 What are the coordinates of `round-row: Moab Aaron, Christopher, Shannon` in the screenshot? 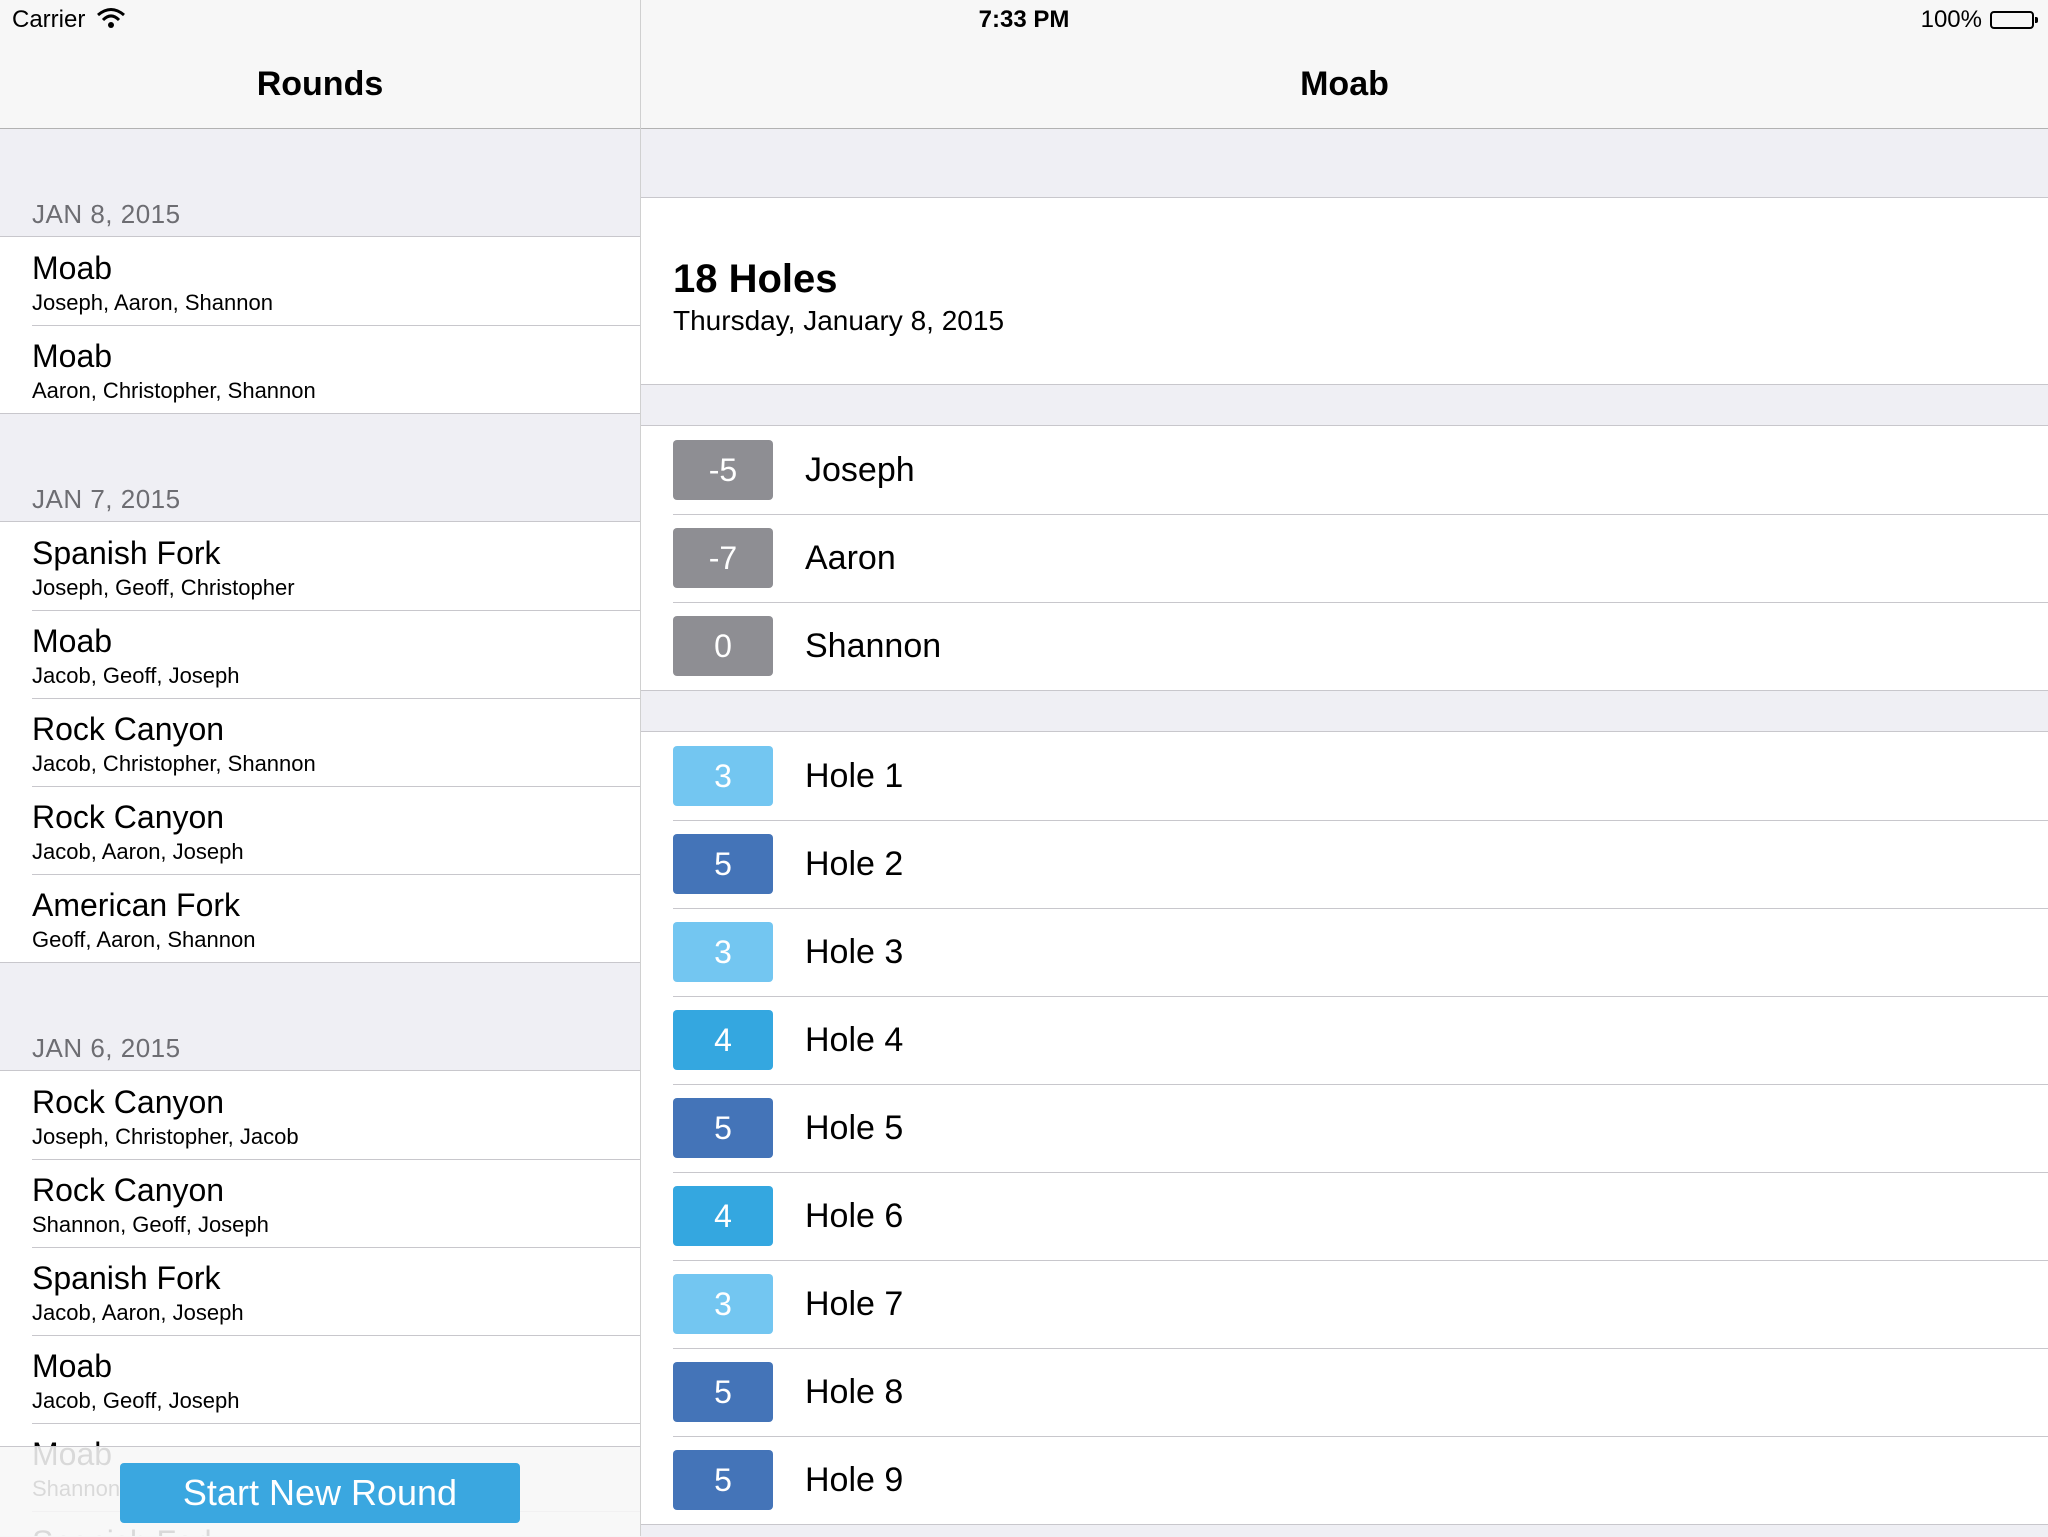 It's located at (320, 369).